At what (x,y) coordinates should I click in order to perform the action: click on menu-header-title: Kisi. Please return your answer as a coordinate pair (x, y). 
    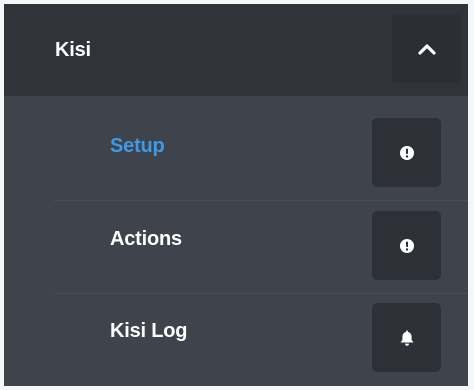
    Looking at the image, I should click on (73, 50).